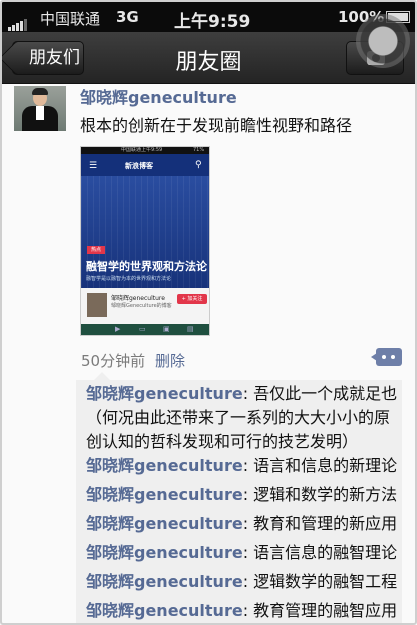  Describe the element at coordinates (145, 232) in the screenshot. I see `thumbnail-banner: 热点 融智学的世界观和方法论 融智学是以融智为本的世界观和方法论` at that location.